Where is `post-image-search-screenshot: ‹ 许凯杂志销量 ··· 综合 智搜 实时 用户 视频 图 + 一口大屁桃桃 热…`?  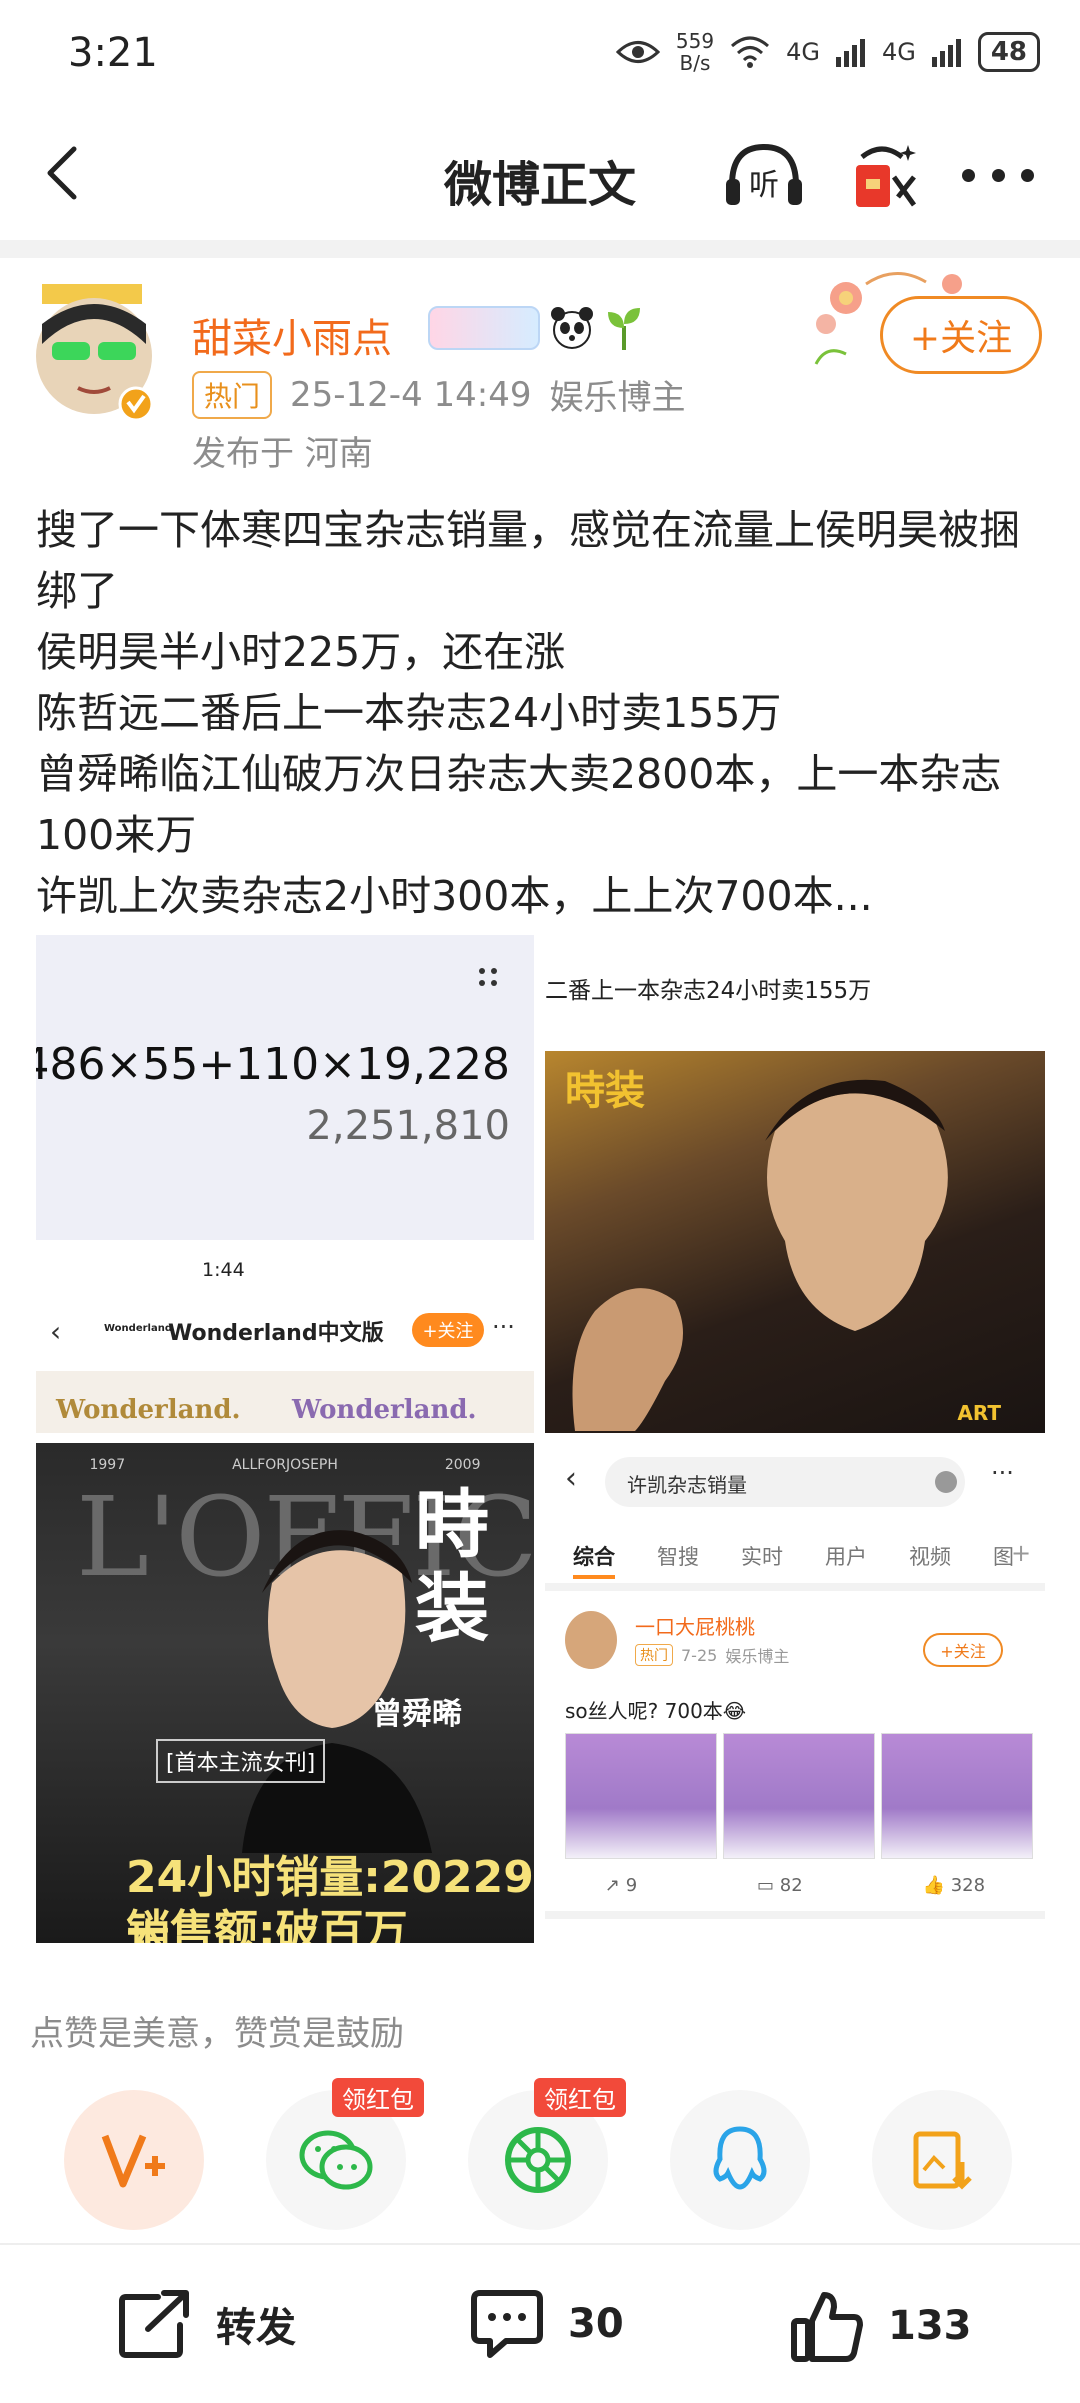
post-image-search-screenshot: ‹ 许凯杂志销量 ··· 综合 智搜 实时 用户 视频 图 + 一口大屁桃桃 热… is located at coordinates (795, 1693).